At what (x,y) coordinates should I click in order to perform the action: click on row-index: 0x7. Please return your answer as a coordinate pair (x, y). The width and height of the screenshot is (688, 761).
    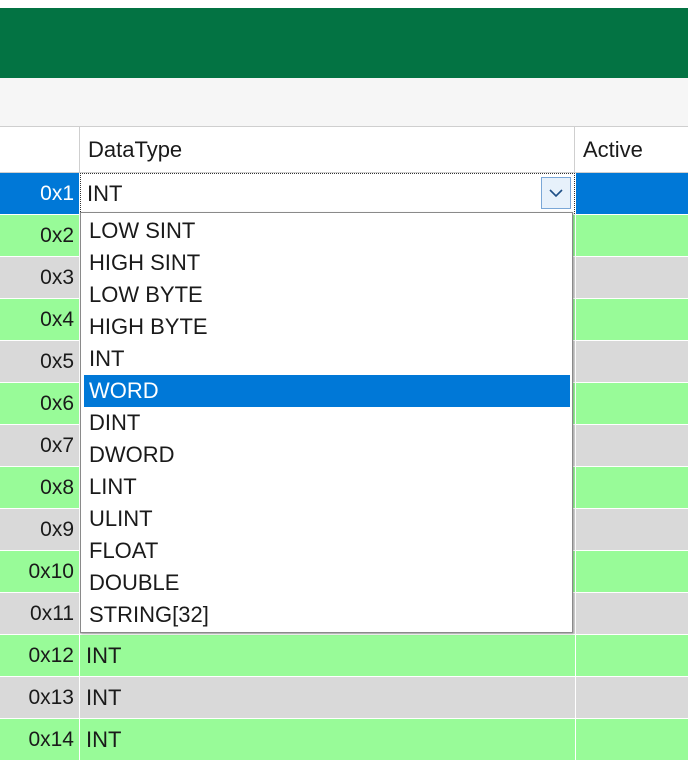
    Looking at the image, I should click on (57, 445).